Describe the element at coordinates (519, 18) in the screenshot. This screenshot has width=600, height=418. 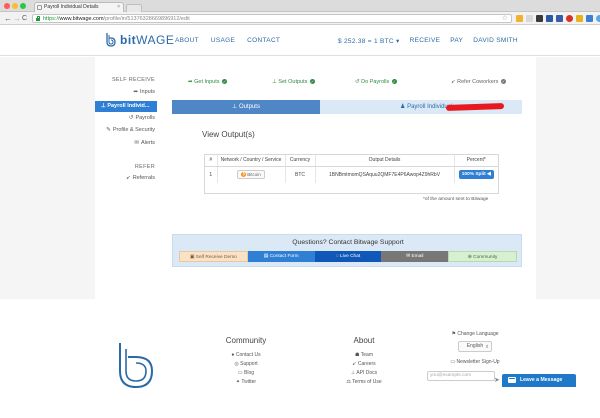
I see `folder-extension-icon` at that location.